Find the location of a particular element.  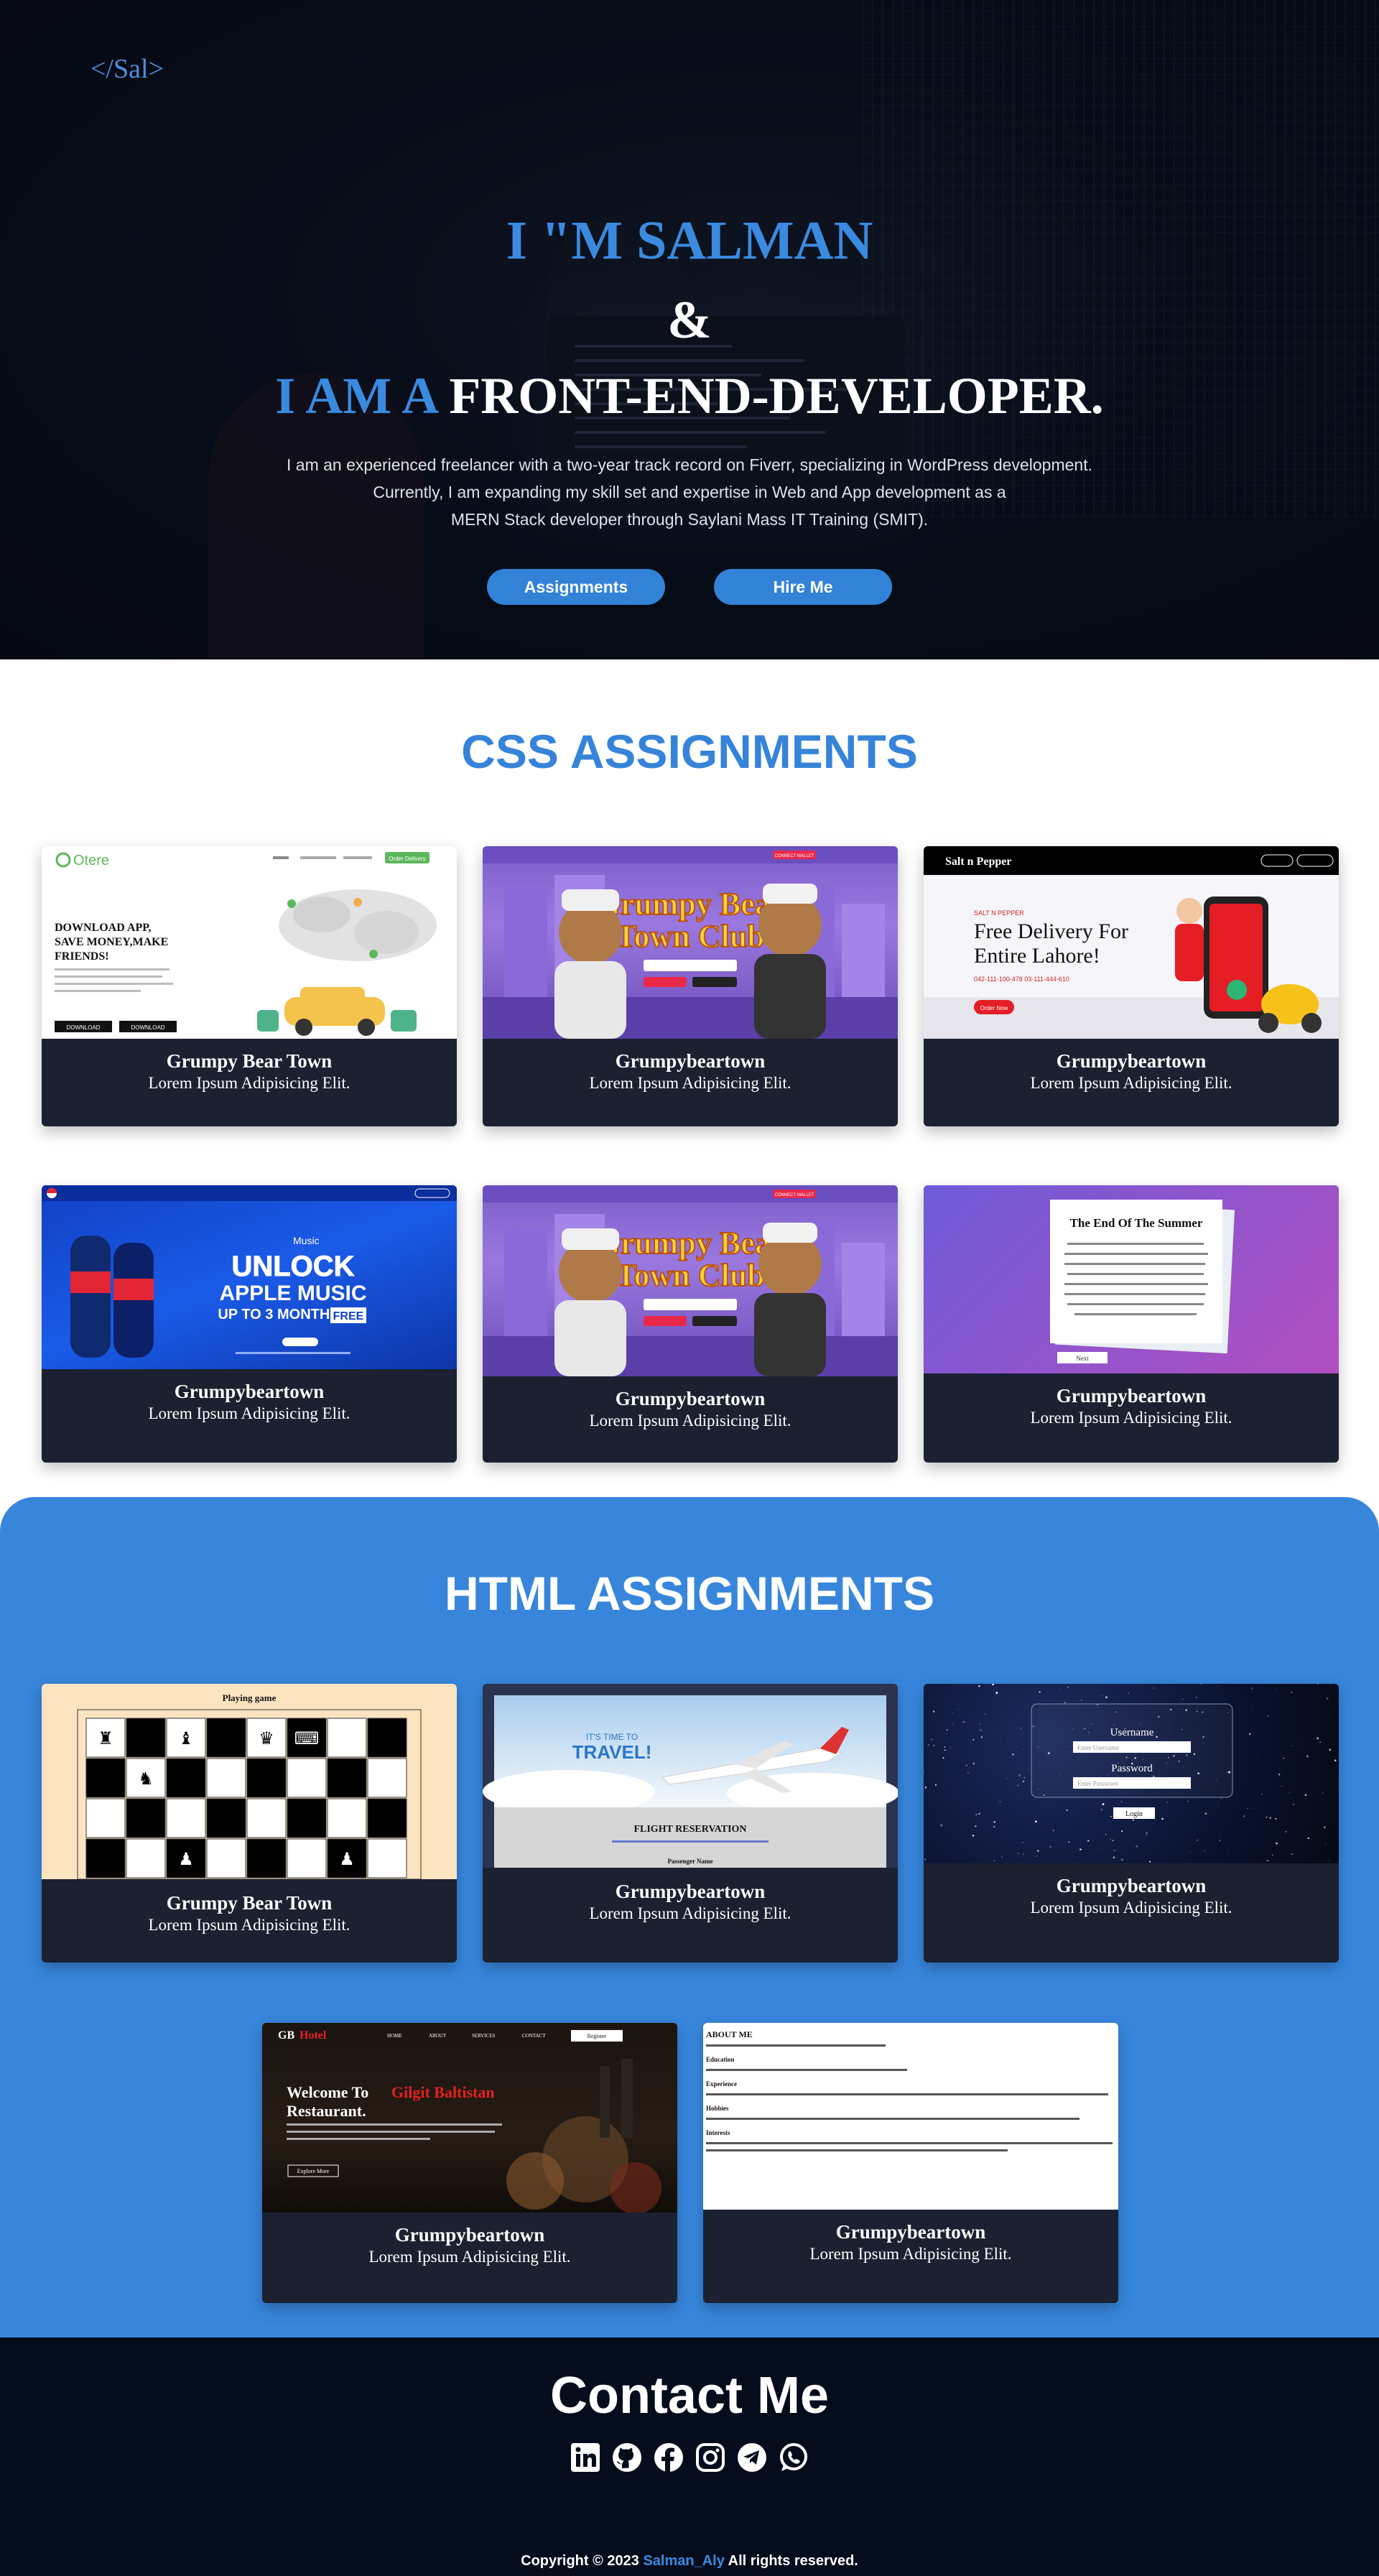

telegram-icon is located at coordinates (752, 2457).